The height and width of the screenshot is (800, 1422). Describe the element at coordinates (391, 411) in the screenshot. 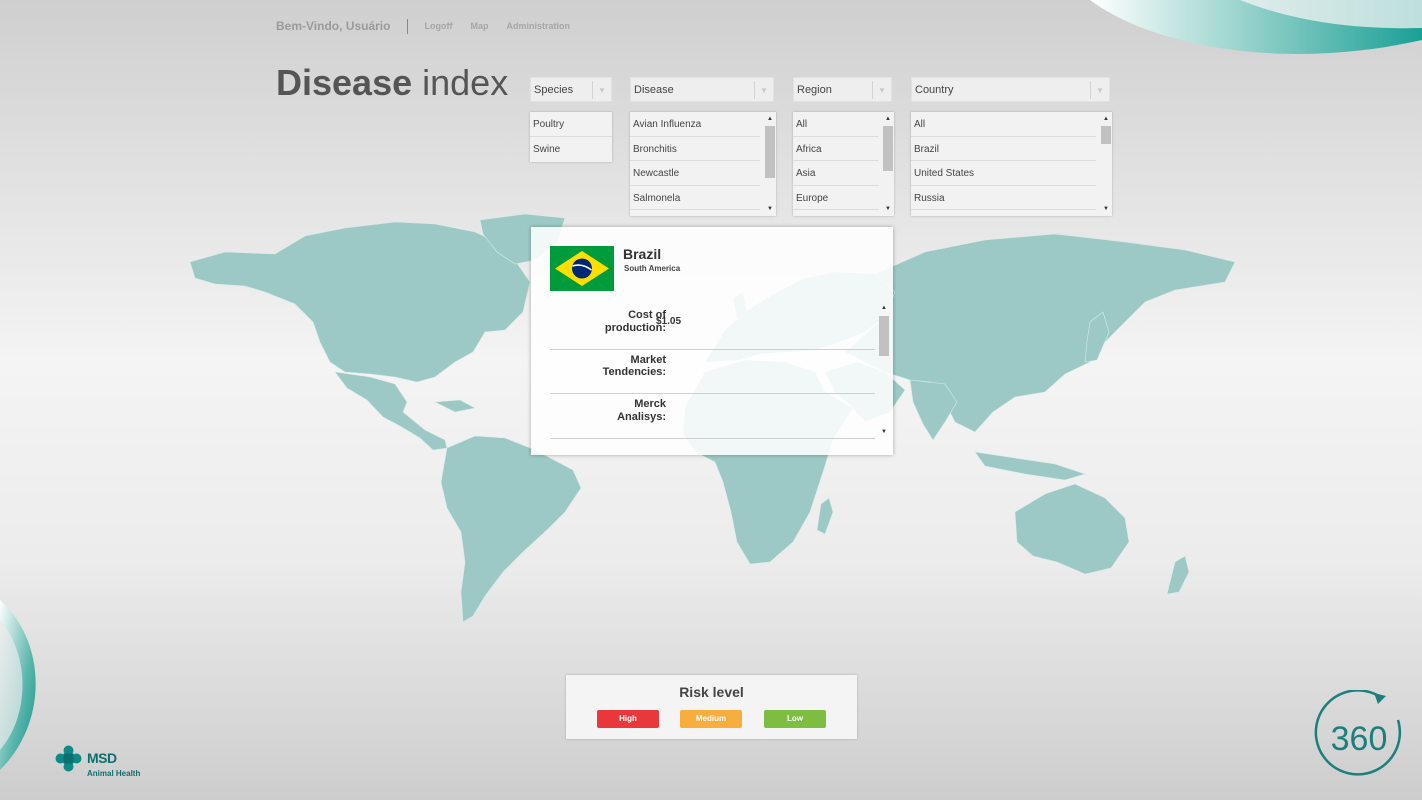

I see `central-america-region` at that location.